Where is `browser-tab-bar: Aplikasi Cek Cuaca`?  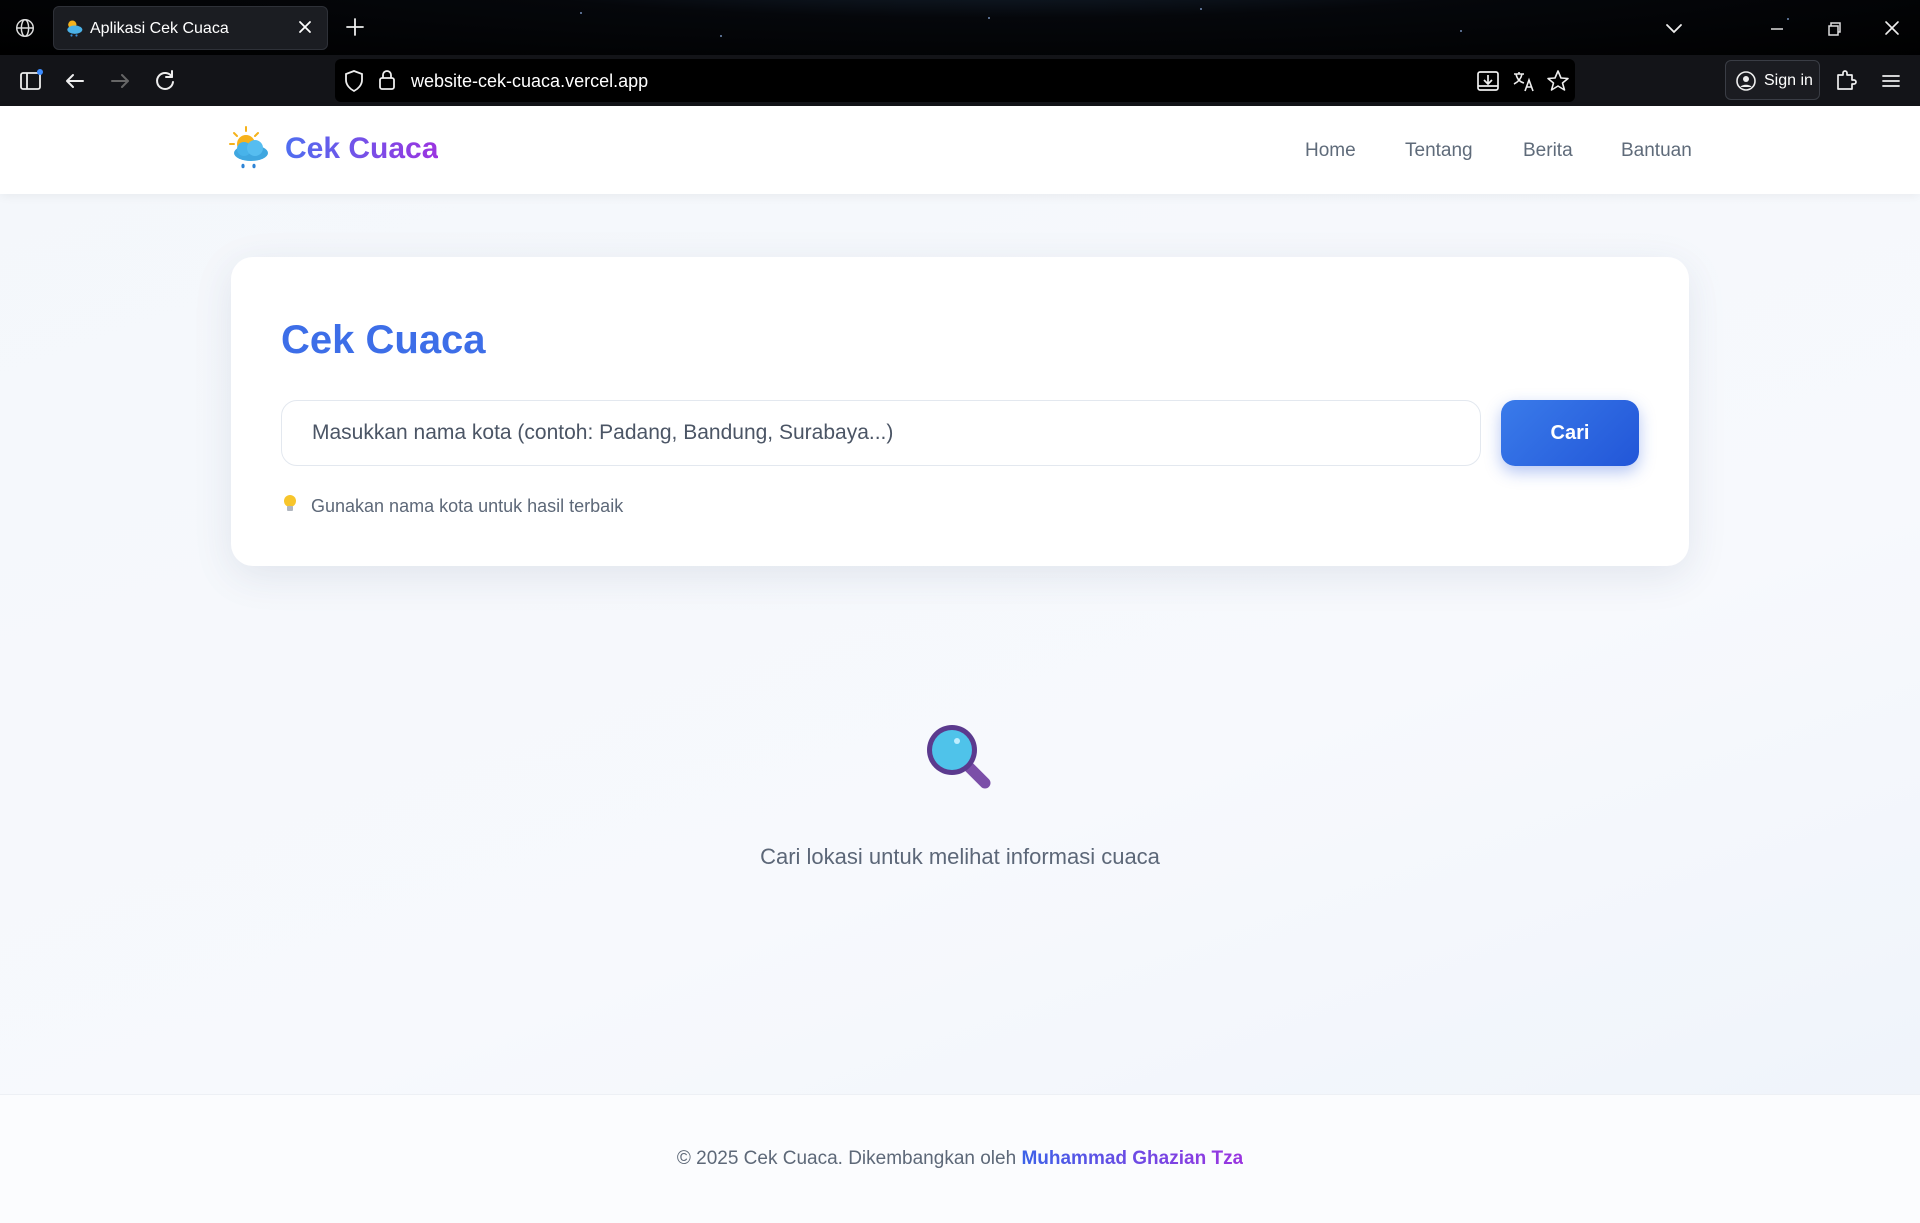 browser-tab-bar: Aplikasi Cek Cuaca is located at coordinates (960, 27).